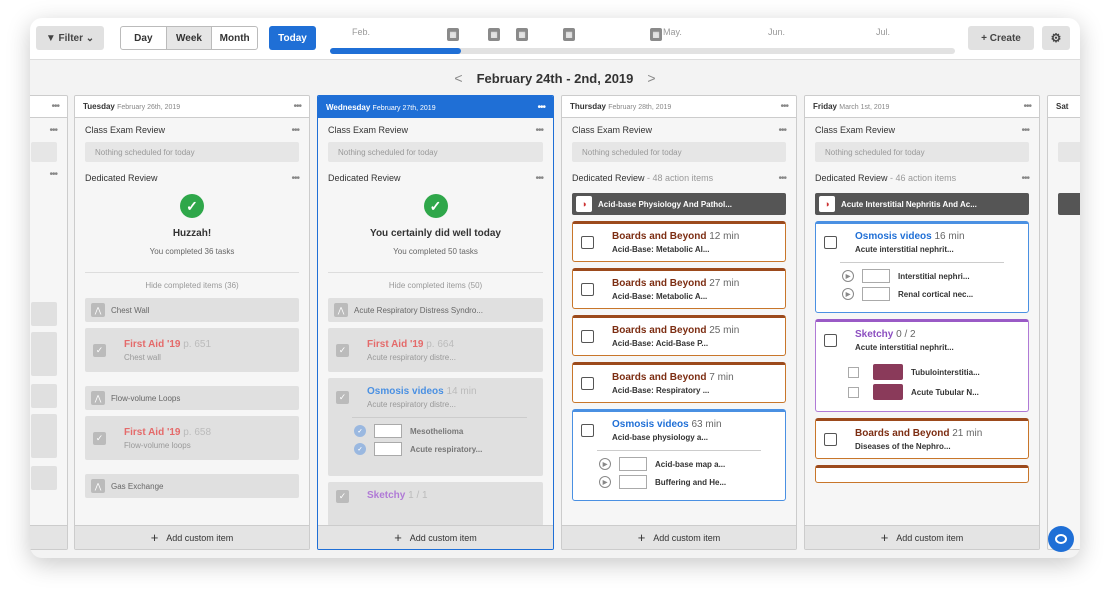 The height and width of the screenshot is (598, 1110). Describe the element at coordinates (435, 130) in the screenshot. I see `class-exam-section: Class Exam Review •••` at that location.